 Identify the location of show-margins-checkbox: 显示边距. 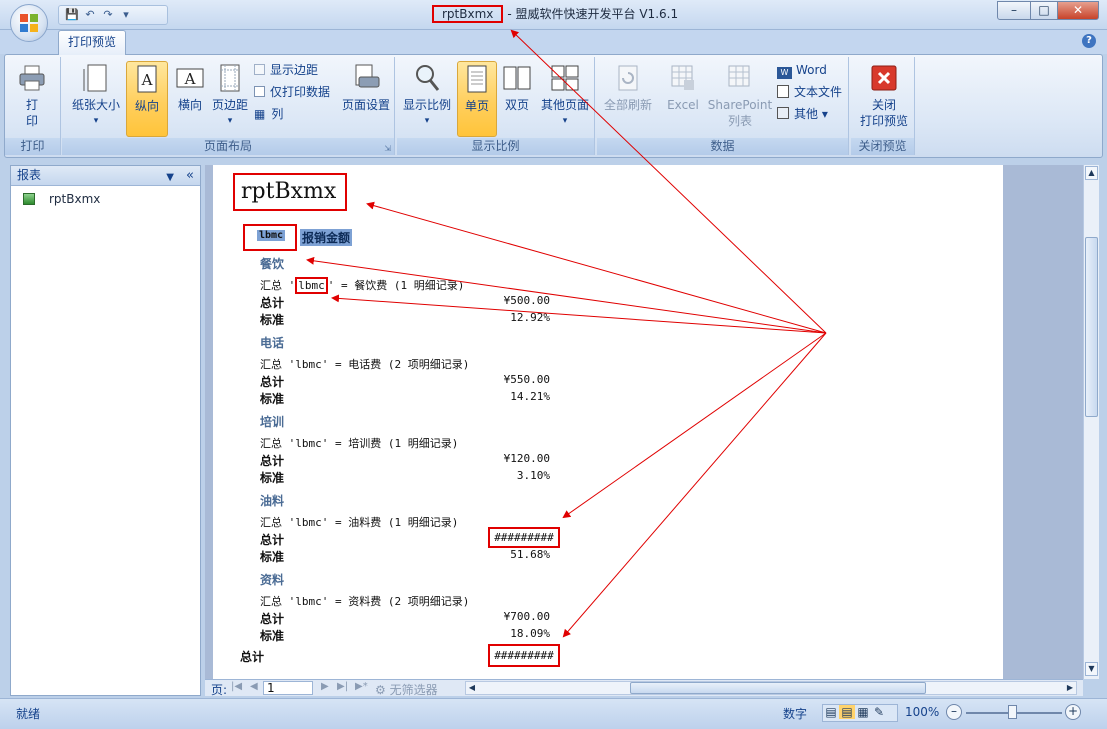
(286, 70).